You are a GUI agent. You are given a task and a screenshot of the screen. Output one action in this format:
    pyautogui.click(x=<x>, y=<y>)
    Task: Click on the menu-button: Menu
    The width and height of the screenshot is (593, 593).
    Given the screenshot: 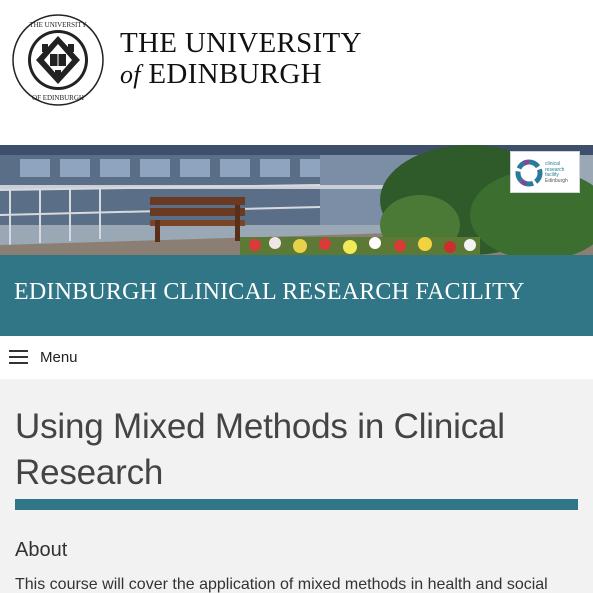 What is the action you would take?
    pyautogui.click(x=59, y=357)
    